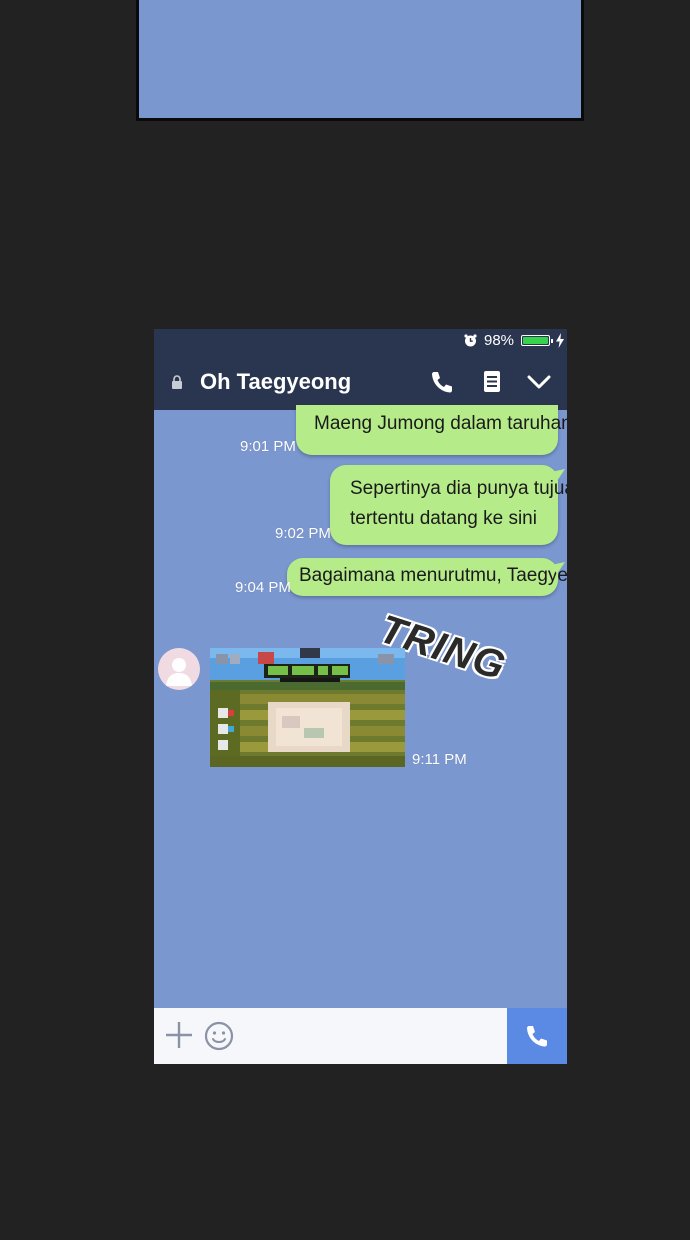 This screenshot has height=1240, width=690. Describe the element at coordinates (219, 1036) in the screenshot. I see `emoji-icon` at that location.